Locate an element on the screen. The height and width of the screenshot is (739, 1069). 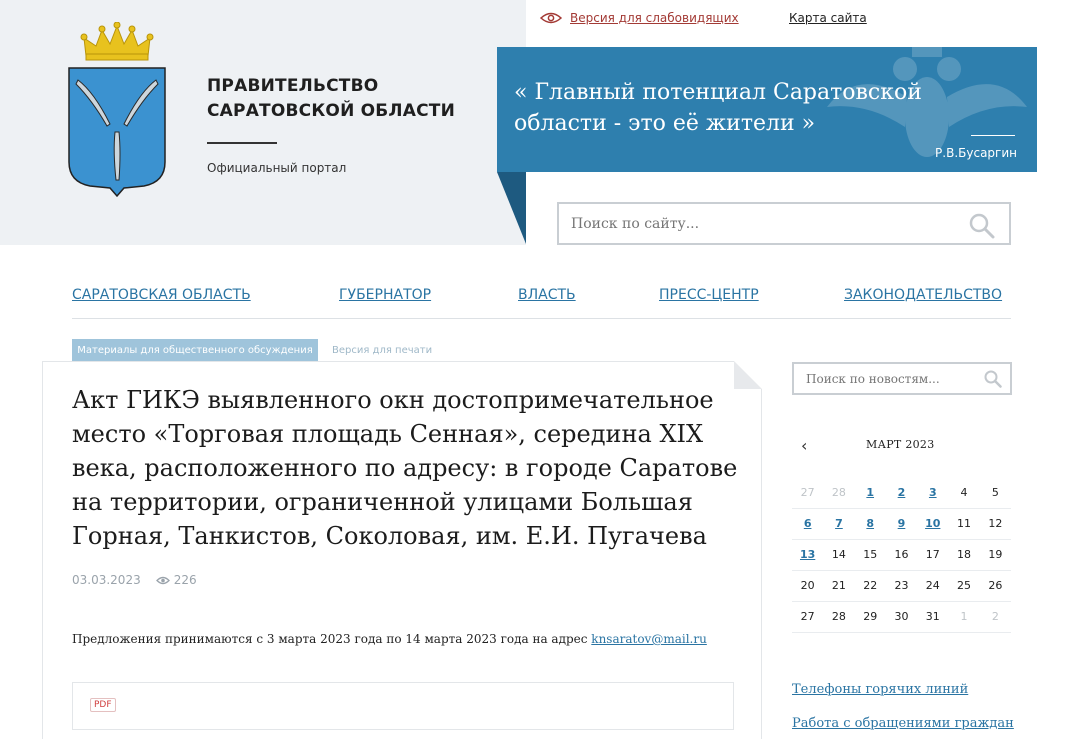
attachment-box: PDF is located at coordinates (403, 706).